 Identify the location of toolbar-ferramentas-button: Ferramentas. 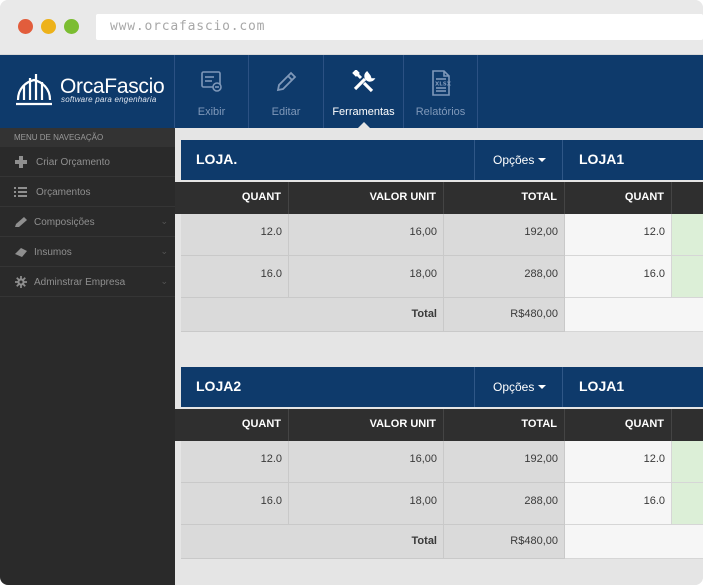
(364, 91).